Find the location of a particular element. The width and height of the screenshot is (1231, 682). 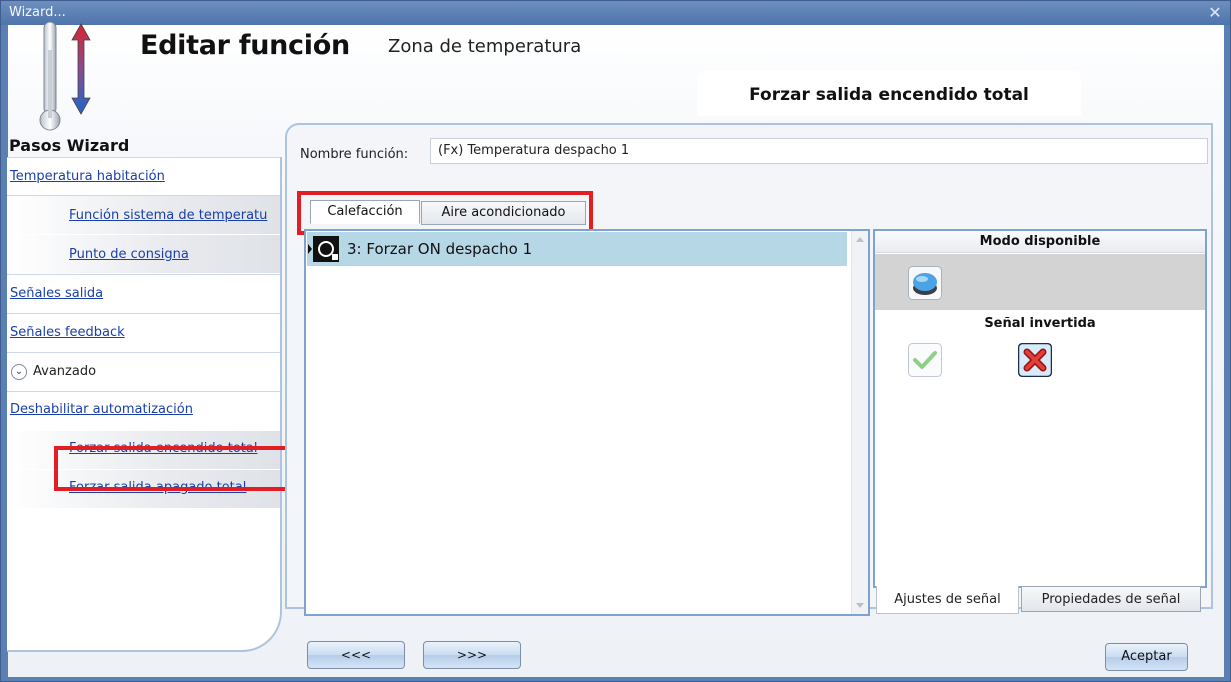

cross-icon is located at coordinates (1035, 360).